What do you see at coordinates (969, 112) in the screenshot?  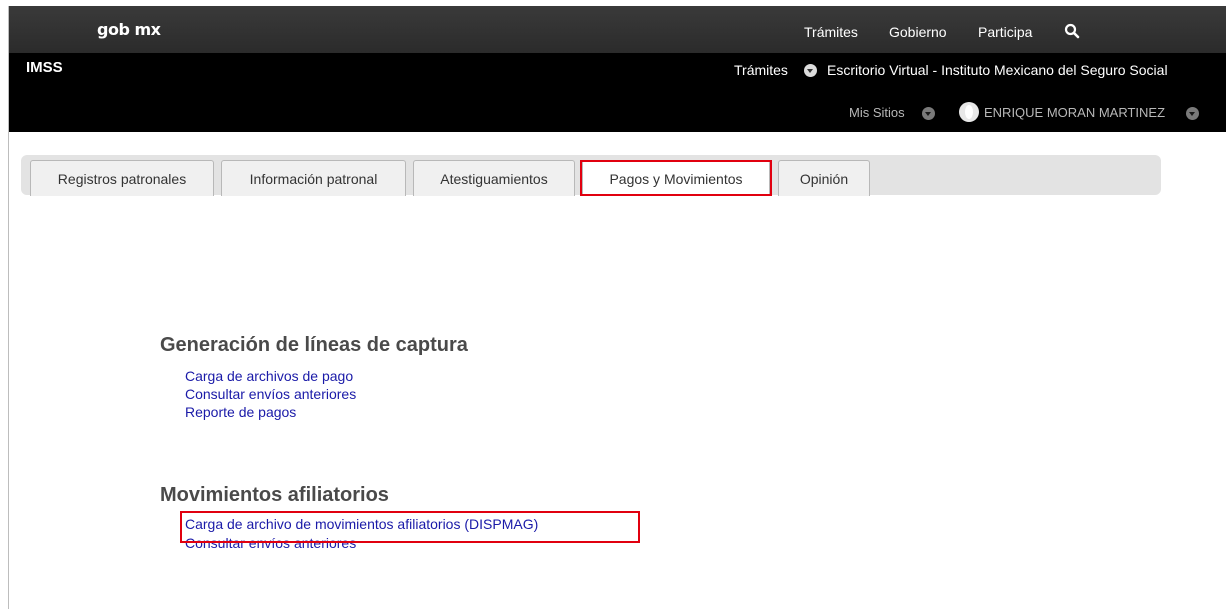 I see `user-avatar` at bounding box center [969, 112].